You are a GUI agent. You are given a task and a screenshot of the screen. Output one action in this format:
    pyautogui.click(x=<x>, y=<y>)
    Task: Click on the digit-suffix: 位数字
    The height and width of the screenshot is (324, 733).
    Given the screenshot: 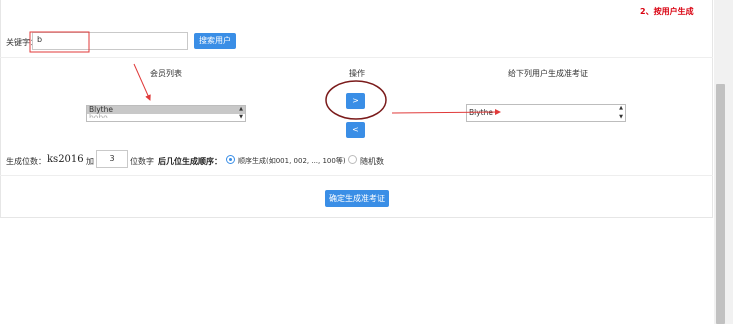 What is the action you would take?
    pyautogui.click(x=142, y=161)
    